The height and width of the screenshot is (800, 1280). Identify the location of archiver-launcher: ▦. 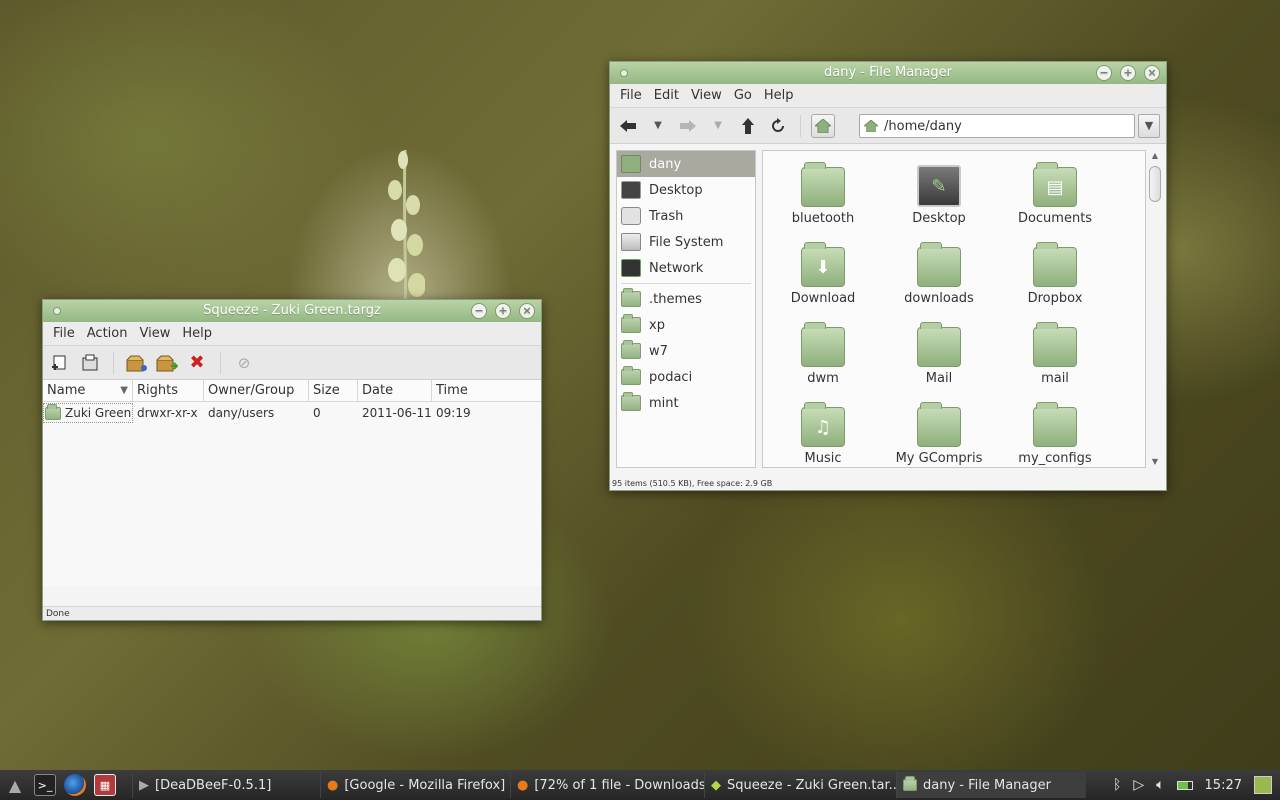
(105, 785).